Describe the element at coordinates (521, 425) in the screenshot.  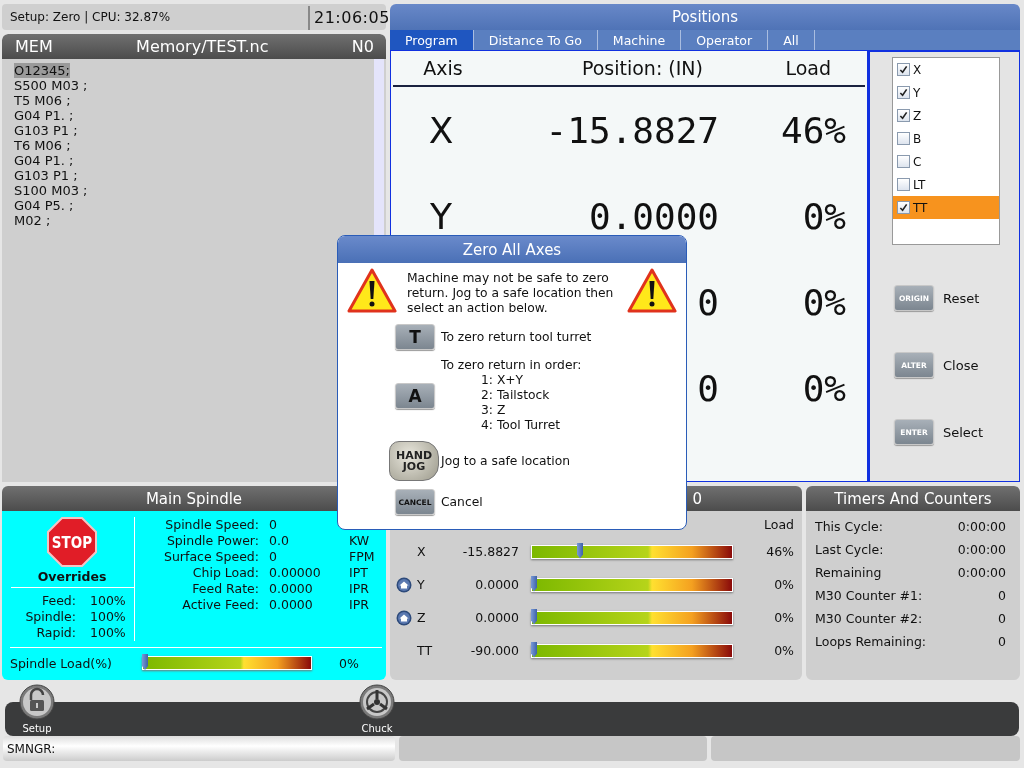
I see `option-text: 4: Tool Turret` at that location.